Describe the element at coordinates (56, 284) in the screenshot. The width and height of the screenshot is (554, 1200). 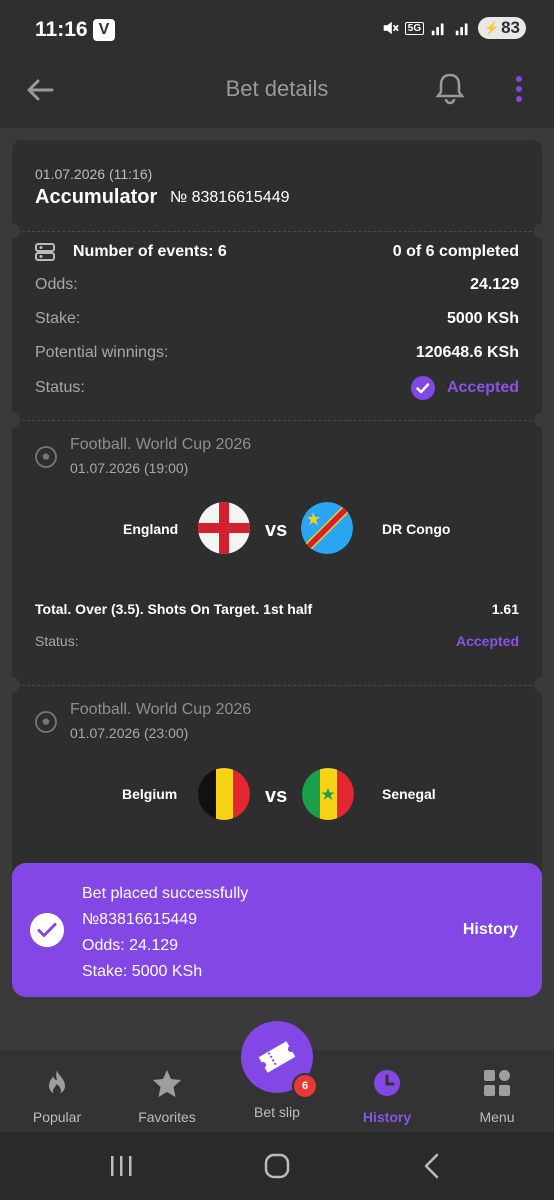
I see `odds-label: Odds:` at that location.